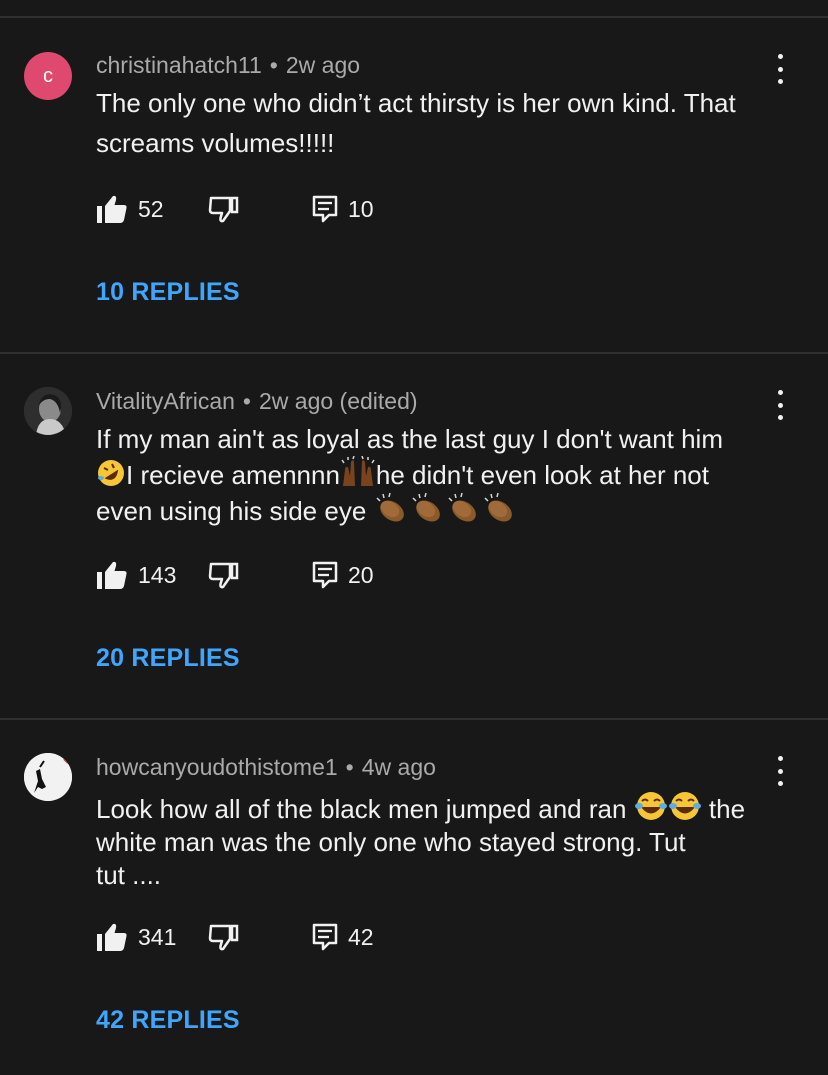 The width and height of the screenshot is (828, 1075). What do you see at coordinates (168, 292) in the screenshot?
I see `view-replies-link: 10 REPLIES` at bounding box center [168, 292].